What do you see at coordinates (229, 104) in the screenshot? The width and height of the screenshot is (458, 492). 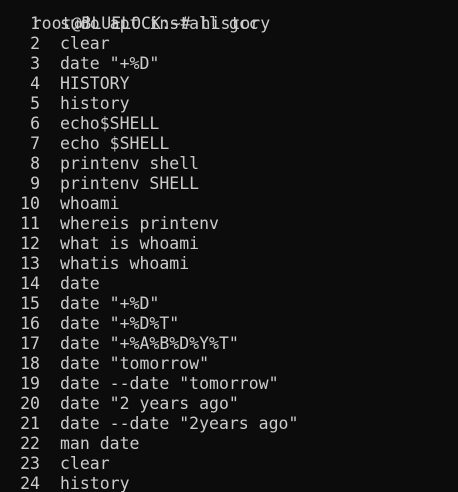 I see `history-entry: 5 history` at bounding box center [229, 104].